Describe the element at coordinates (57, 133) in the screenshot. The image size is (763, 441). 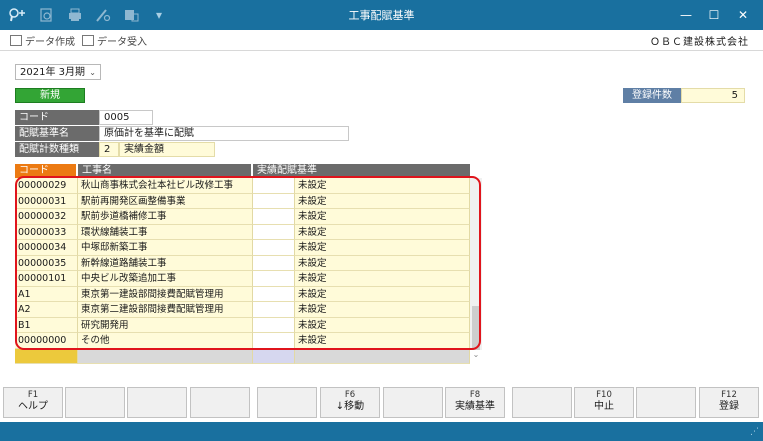
I see `basis-name-label: 配賦基準名` at that location.